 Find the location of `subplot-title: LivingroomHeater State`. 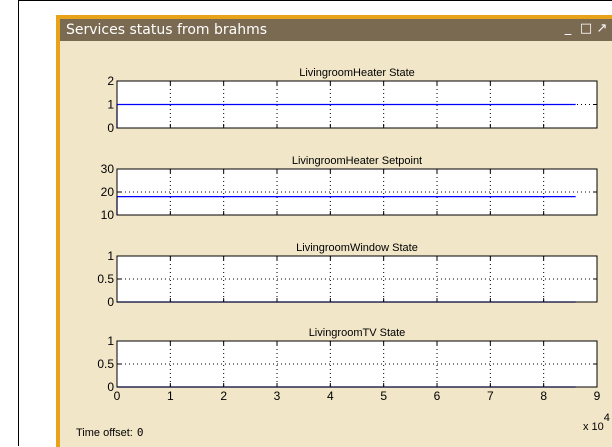

subplot-title: LivingroomHeater State is located at coordinates (357, 73).